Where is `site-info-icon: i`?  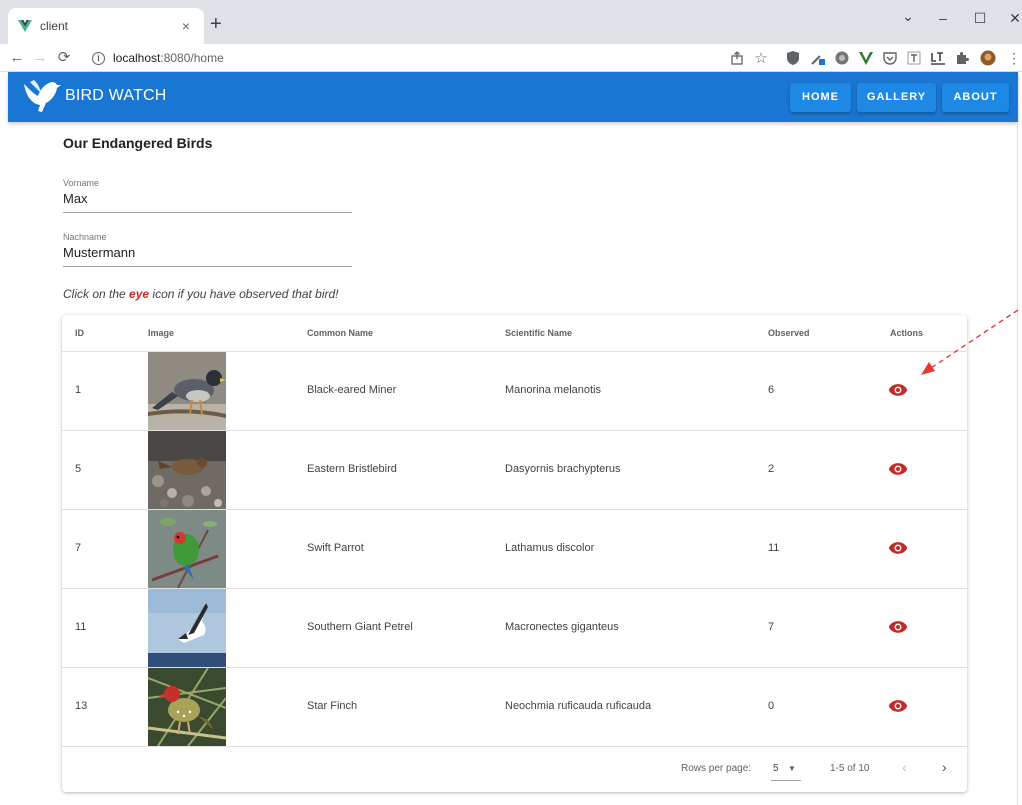 site-info-icon: i is located at coordinates (98, 58).